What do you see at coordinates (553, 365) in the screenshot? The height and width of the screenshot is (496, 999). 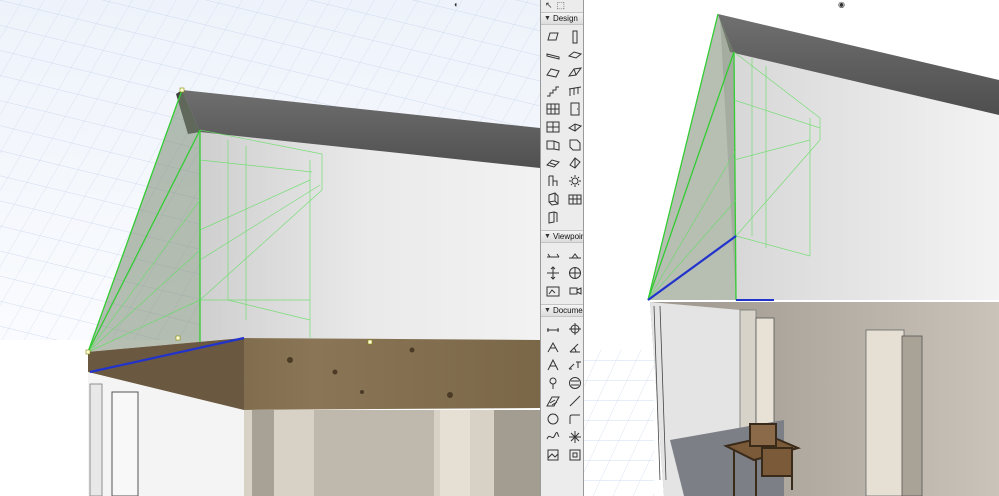 I see `text-icon` at bounding box center [553, 365].